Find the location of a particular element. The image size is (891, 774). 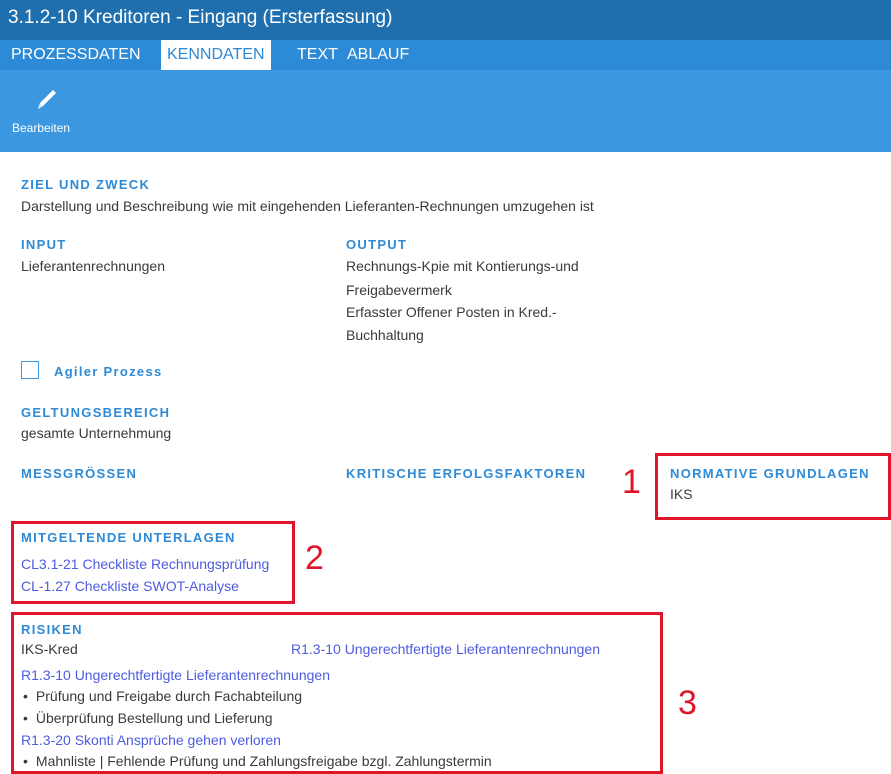

edit-label: Bearbeiten is located at coordinates (41, 128).